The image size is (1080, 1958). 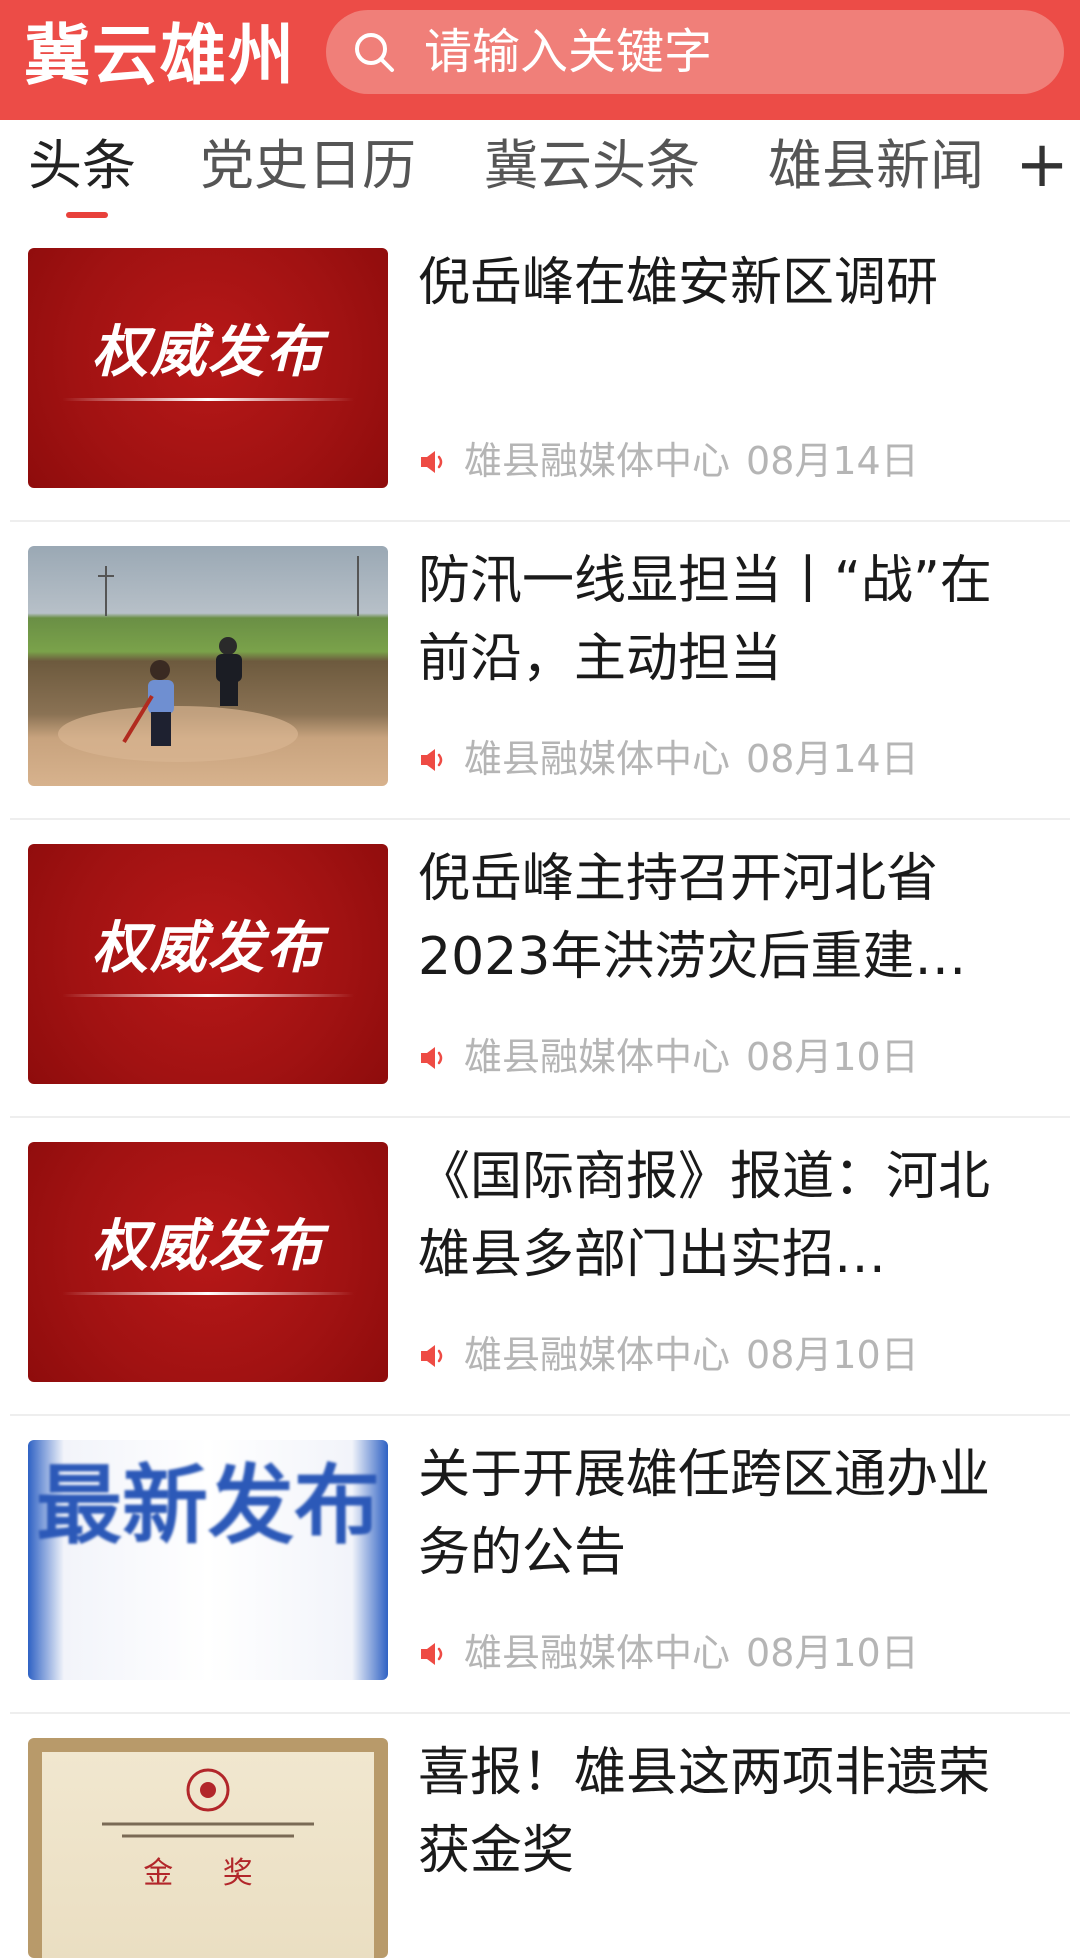 I want to click on certificate-emblem, so click(x=208, y=1803).